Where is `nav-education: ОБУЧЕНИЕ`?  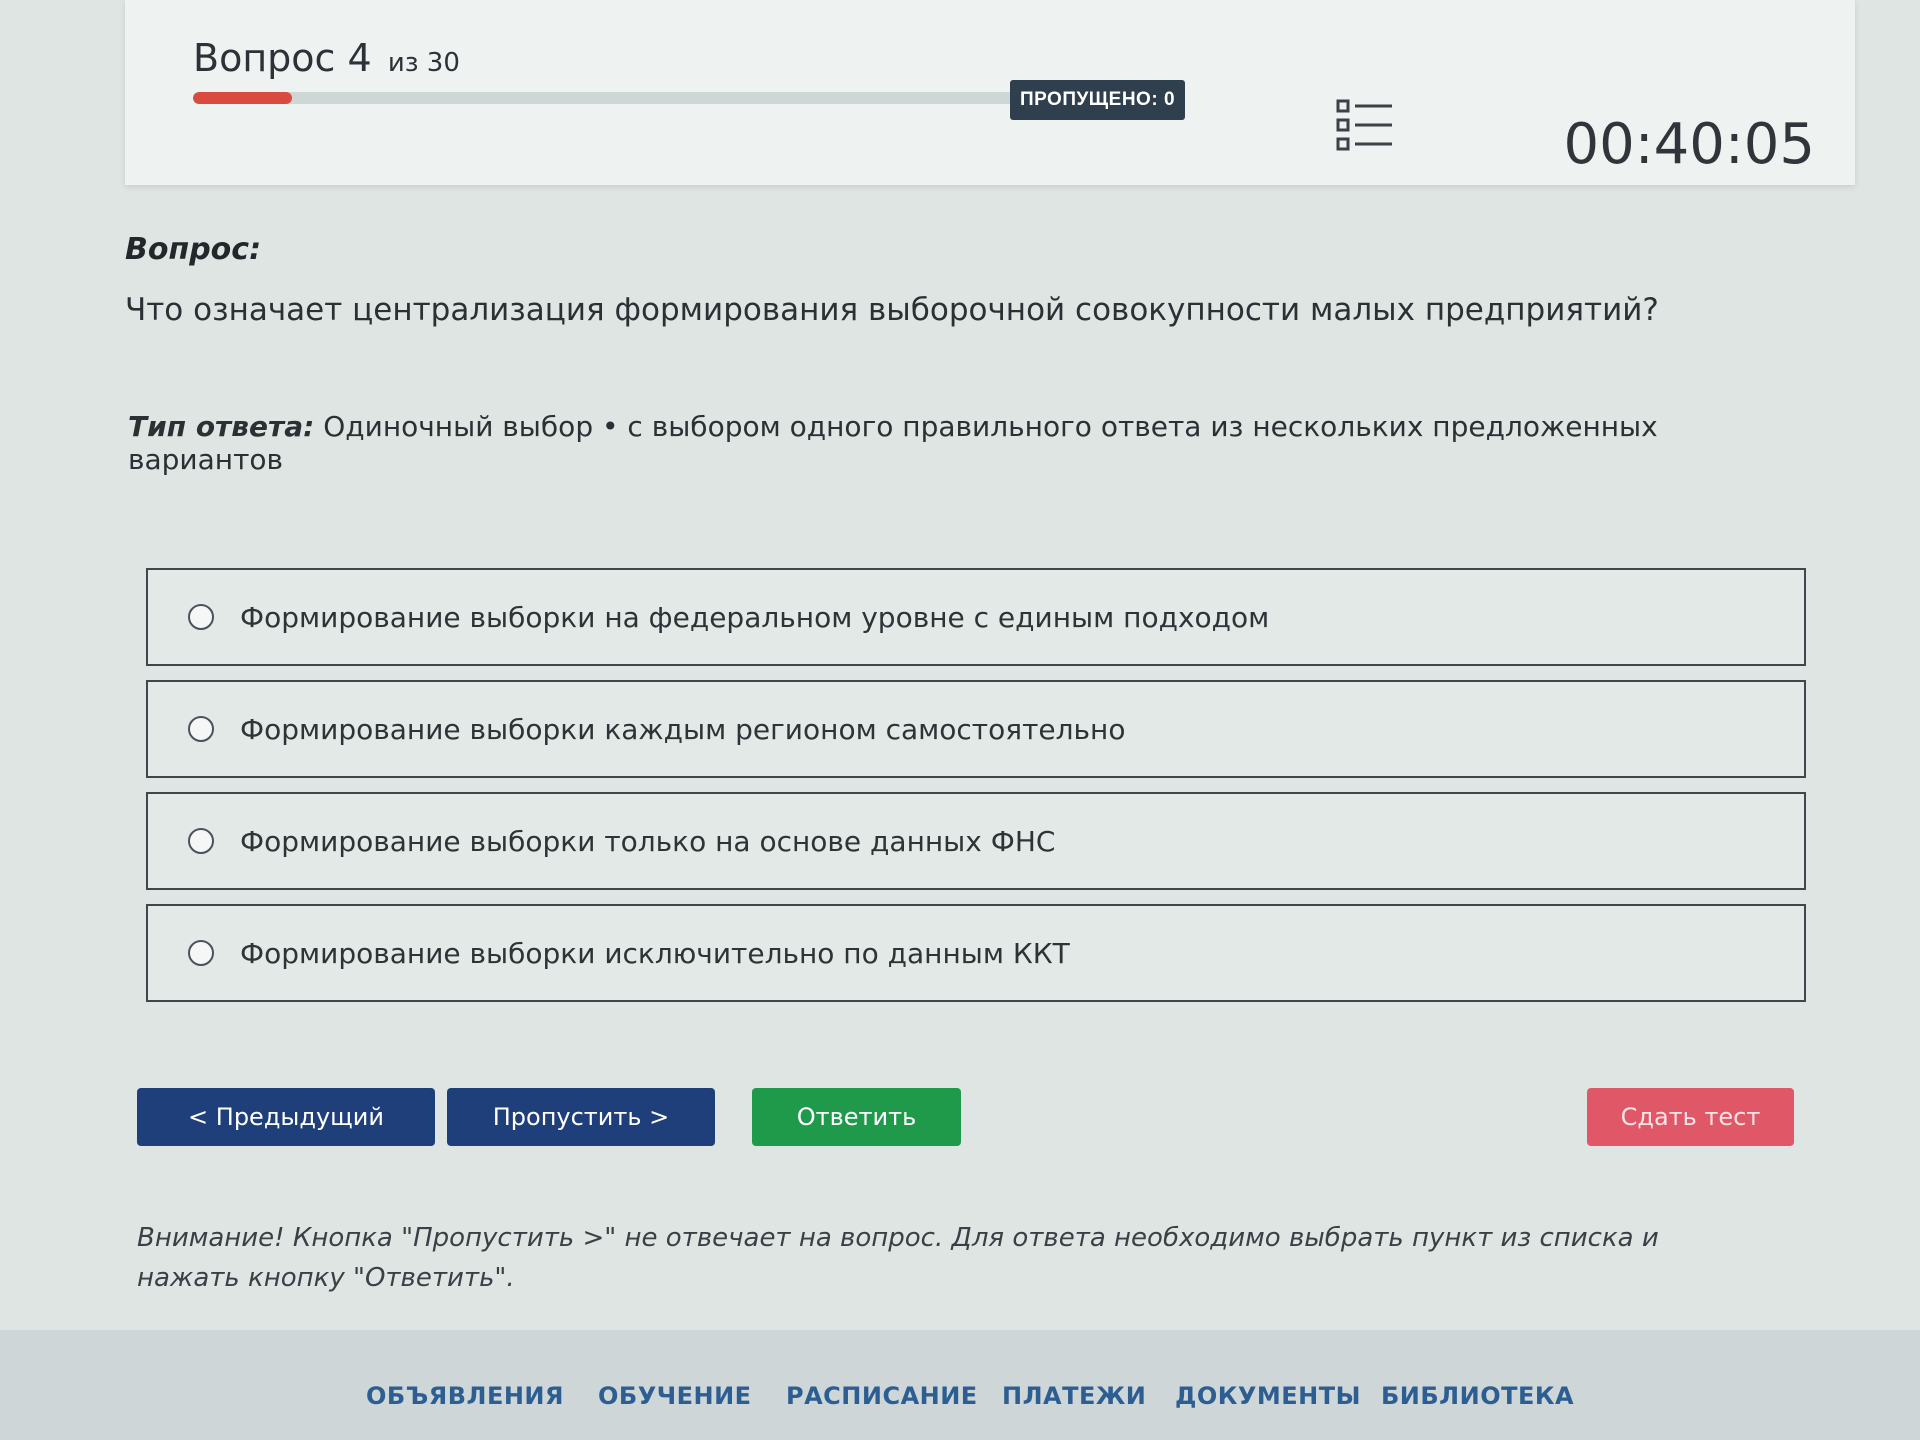
nav-education: ОБУЧЕНИЕ is located at coordinates (675, 1396).